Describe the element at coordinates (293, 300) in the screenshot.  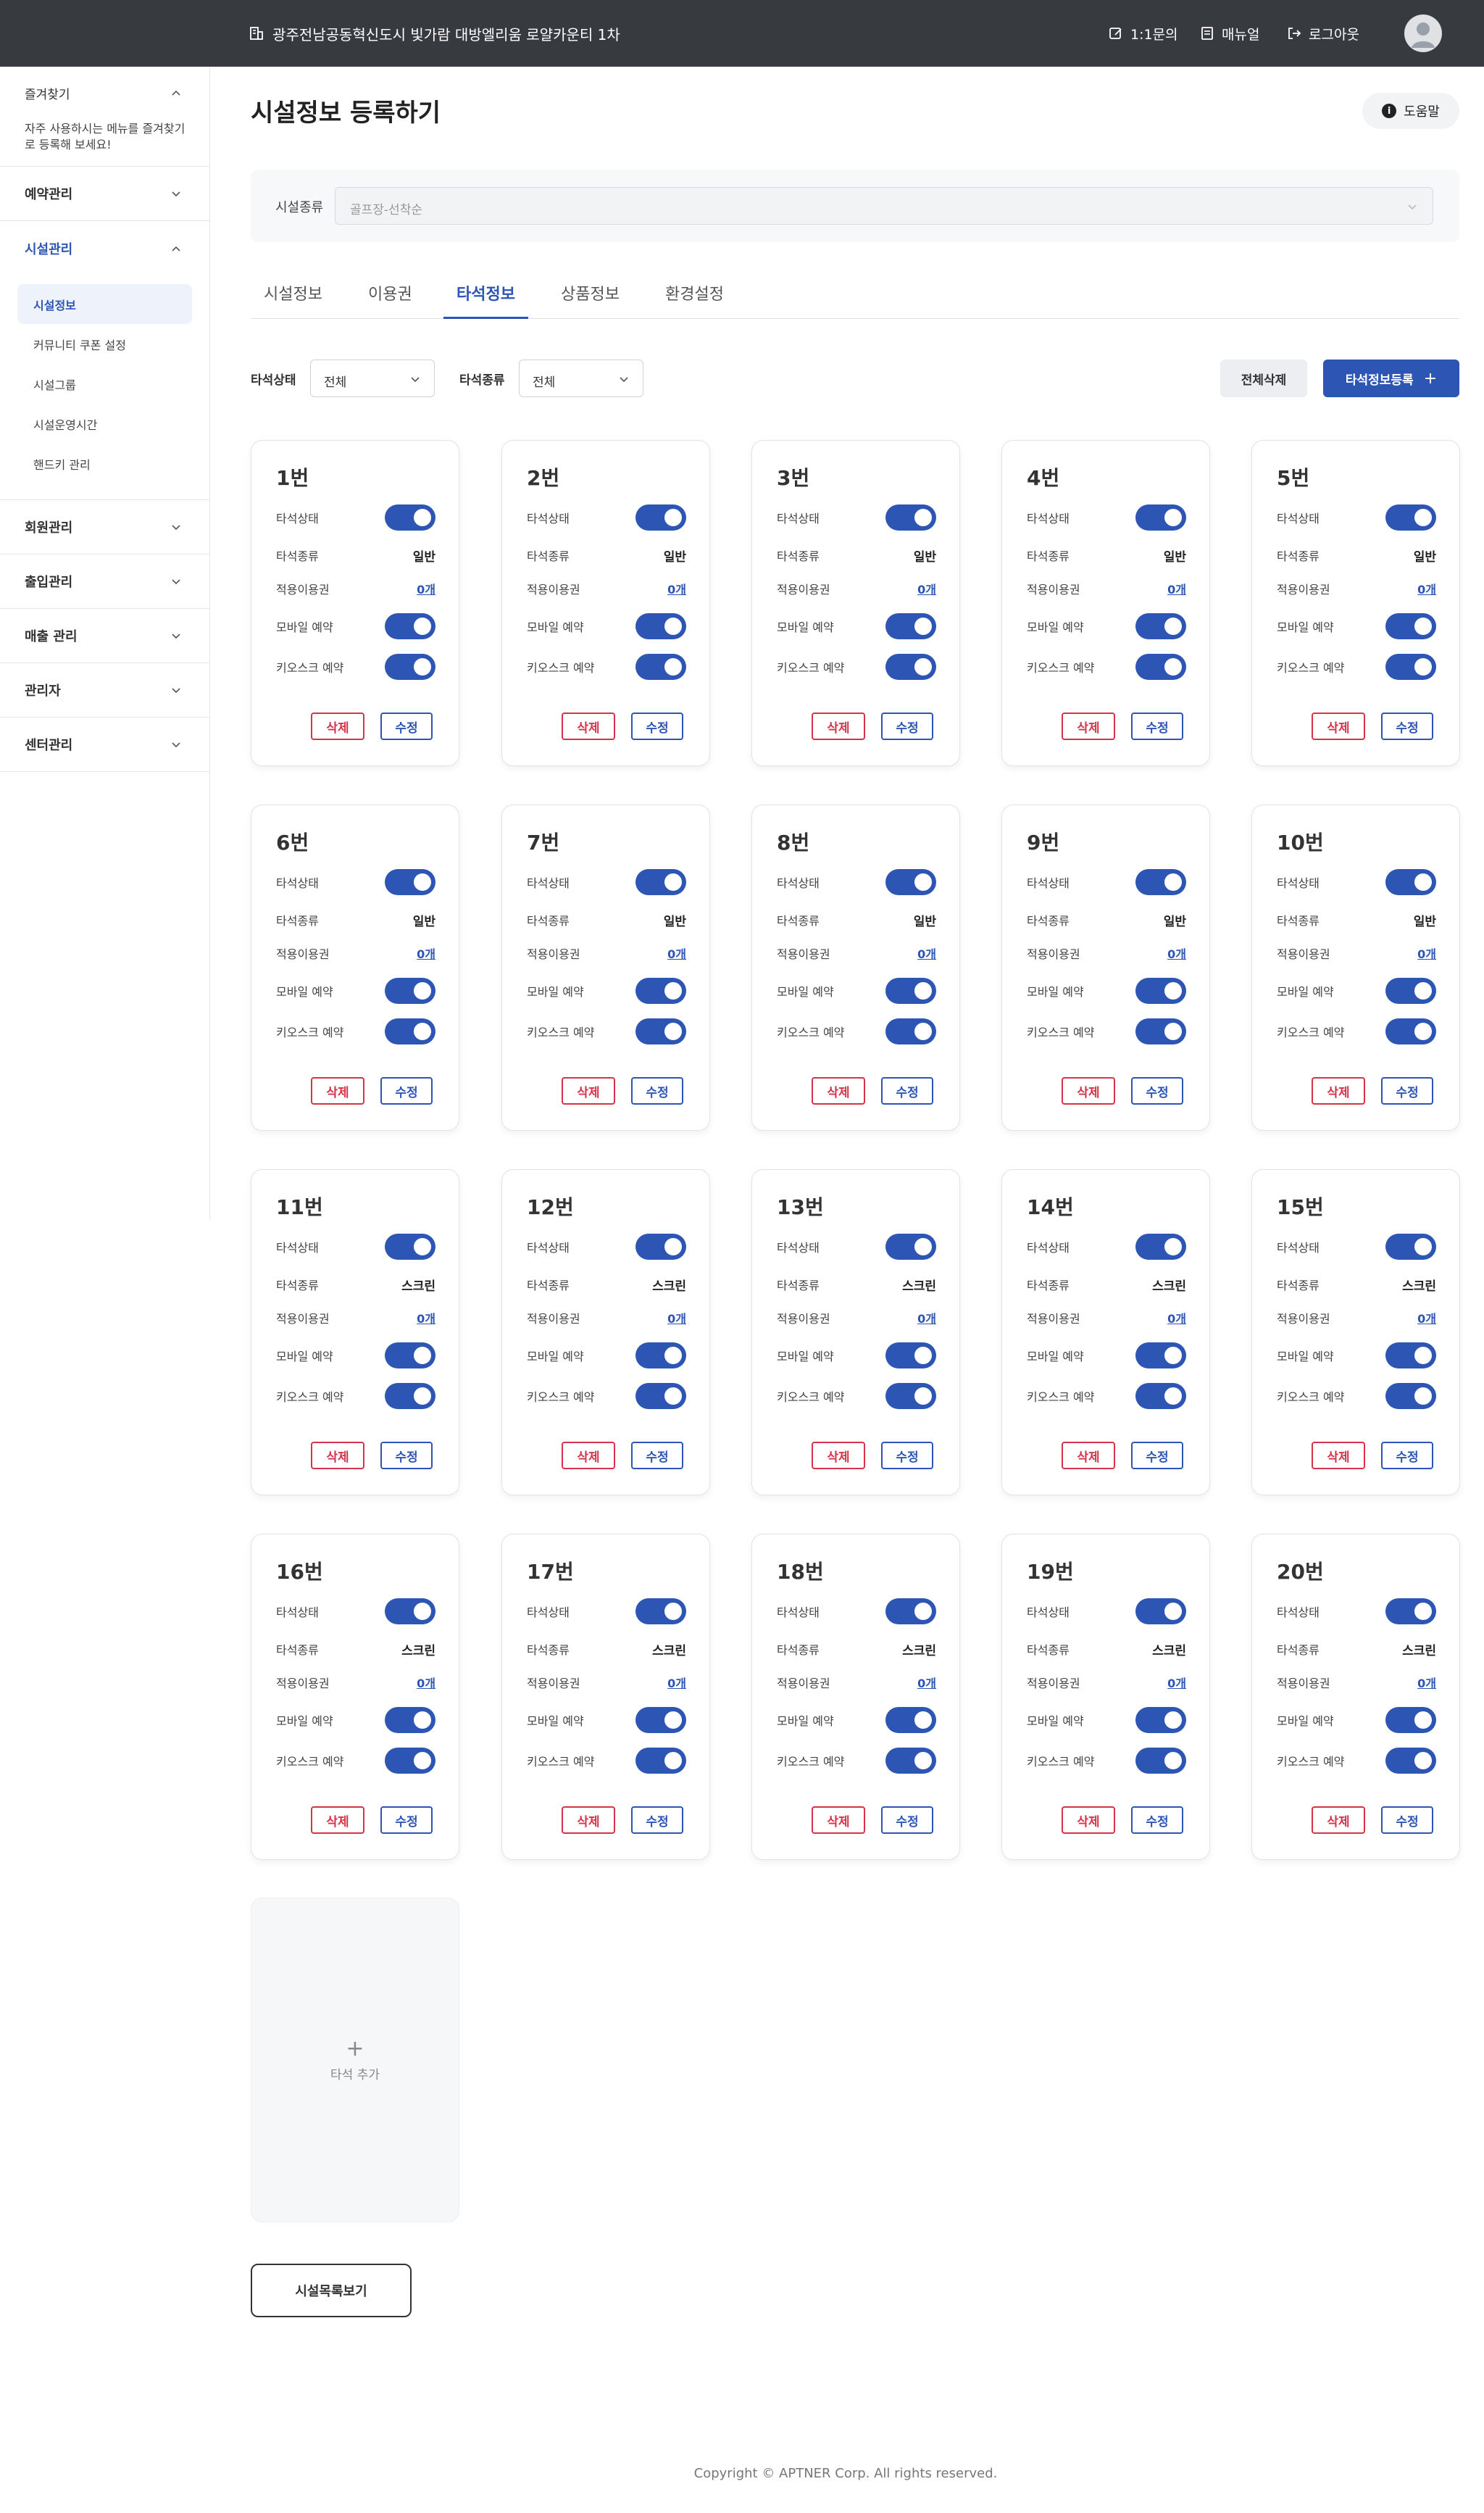
I see `tab-facility-info: 시설정보` at that location.